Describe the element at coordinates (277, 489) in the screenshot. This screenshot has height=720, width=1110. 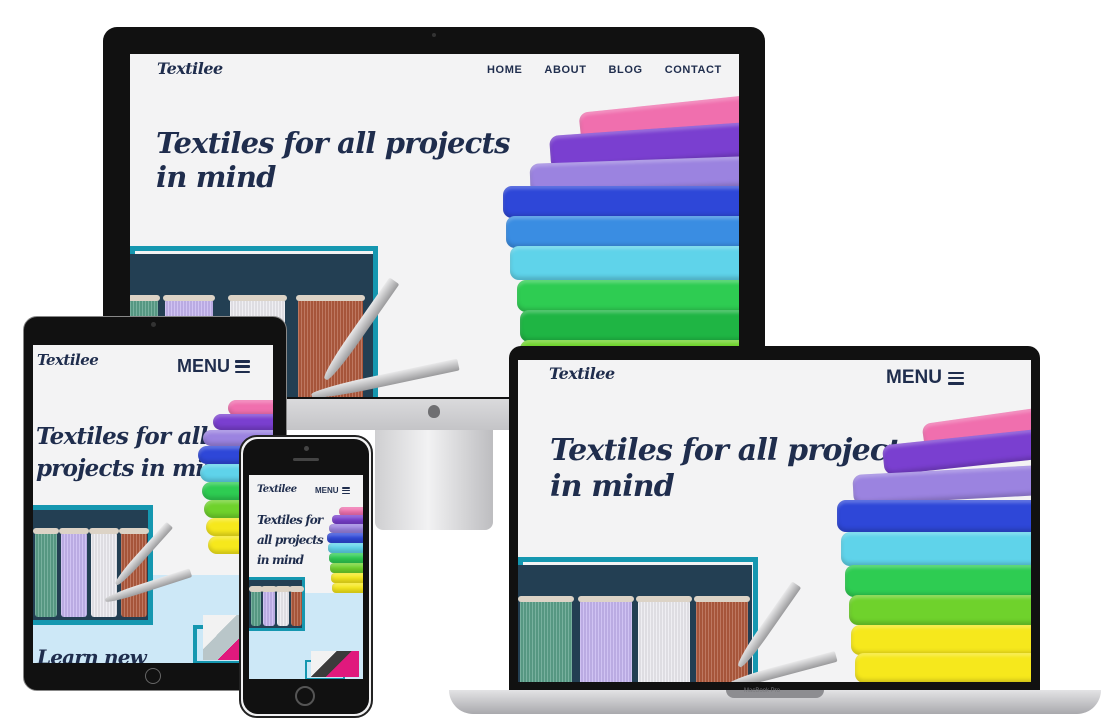
I see `site-logo: Textilee` at that location.